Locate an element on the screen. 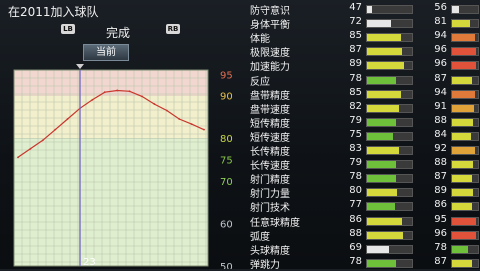 This screenshot has height=271, width=480. stat-potential-value: 56 is located at coordinates (440, 7).